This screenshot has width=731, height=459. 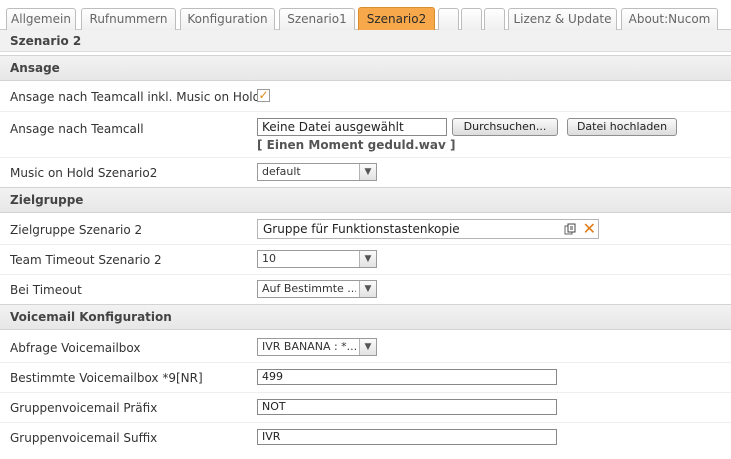 What do you see at coordinates (622, 127) in the screenshot?
I see `upload-button: Datei hochladen` at bounding box center [622, 127].